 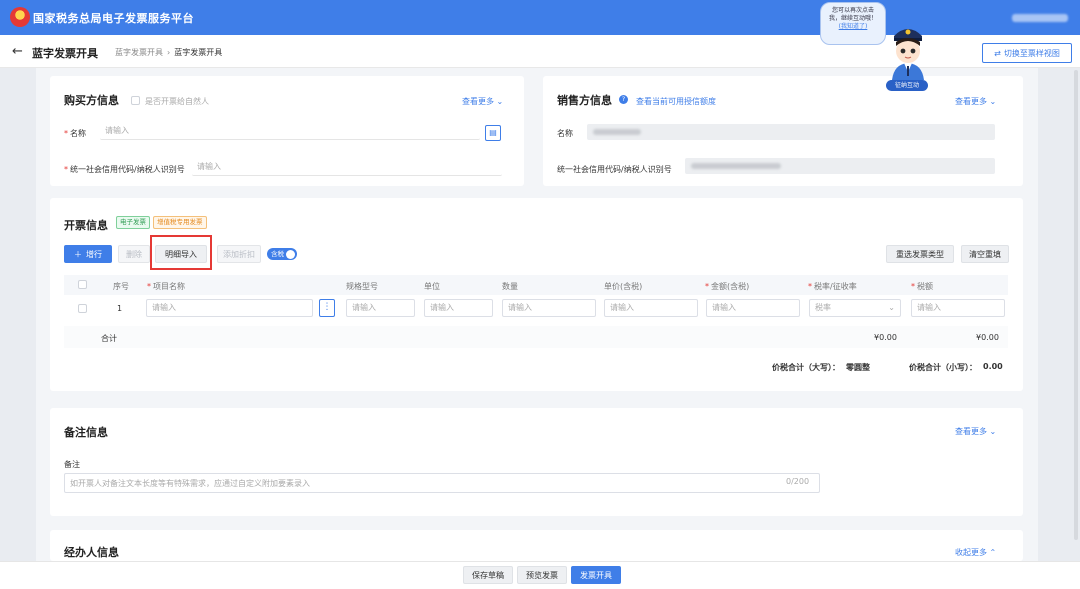 I want to click on col-item-name: * 项目名称, so click(x=166, y=286).